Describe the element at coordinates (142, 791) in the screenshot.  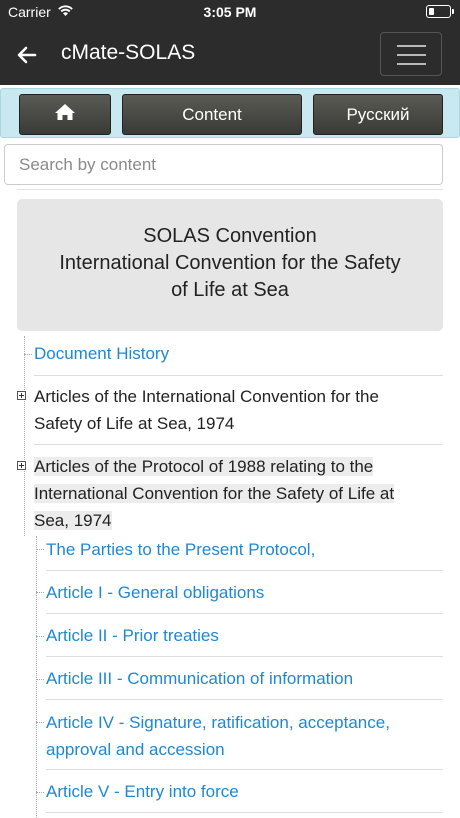
I see `tree-item-article-5: Article V - Entry into force` at that location.